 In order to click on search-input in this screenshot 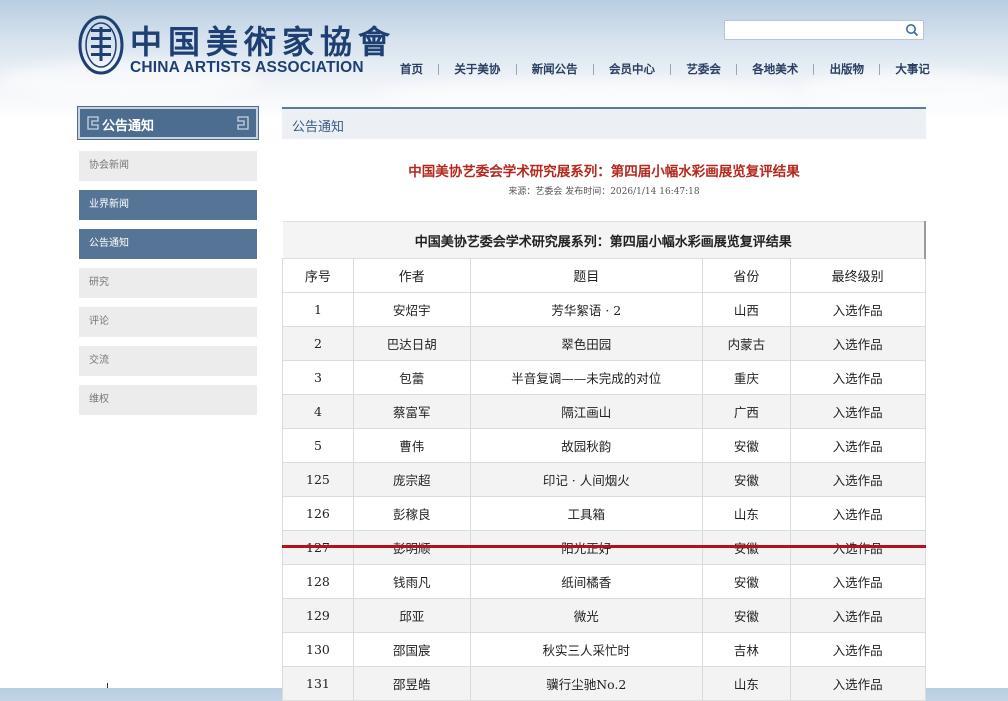, I will do `click(816, 33)`.